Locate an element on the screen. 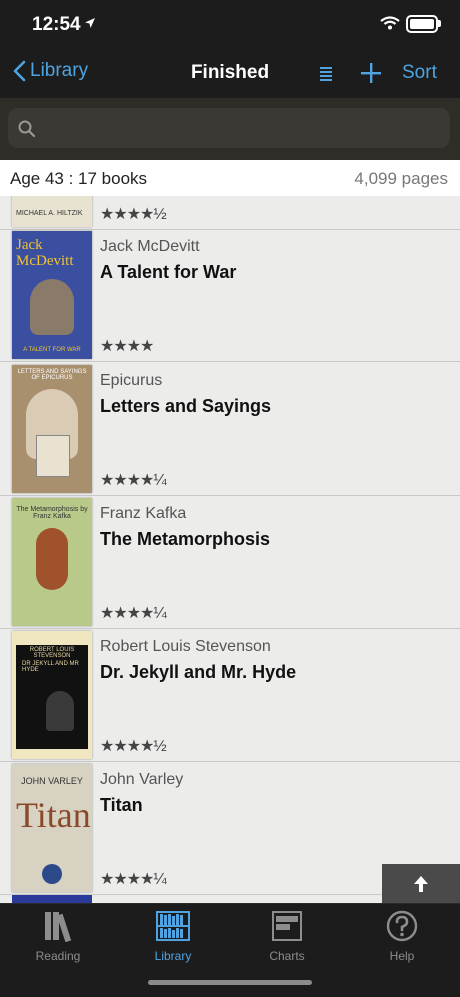  list-view-icon is located at coordinates (326, 76).